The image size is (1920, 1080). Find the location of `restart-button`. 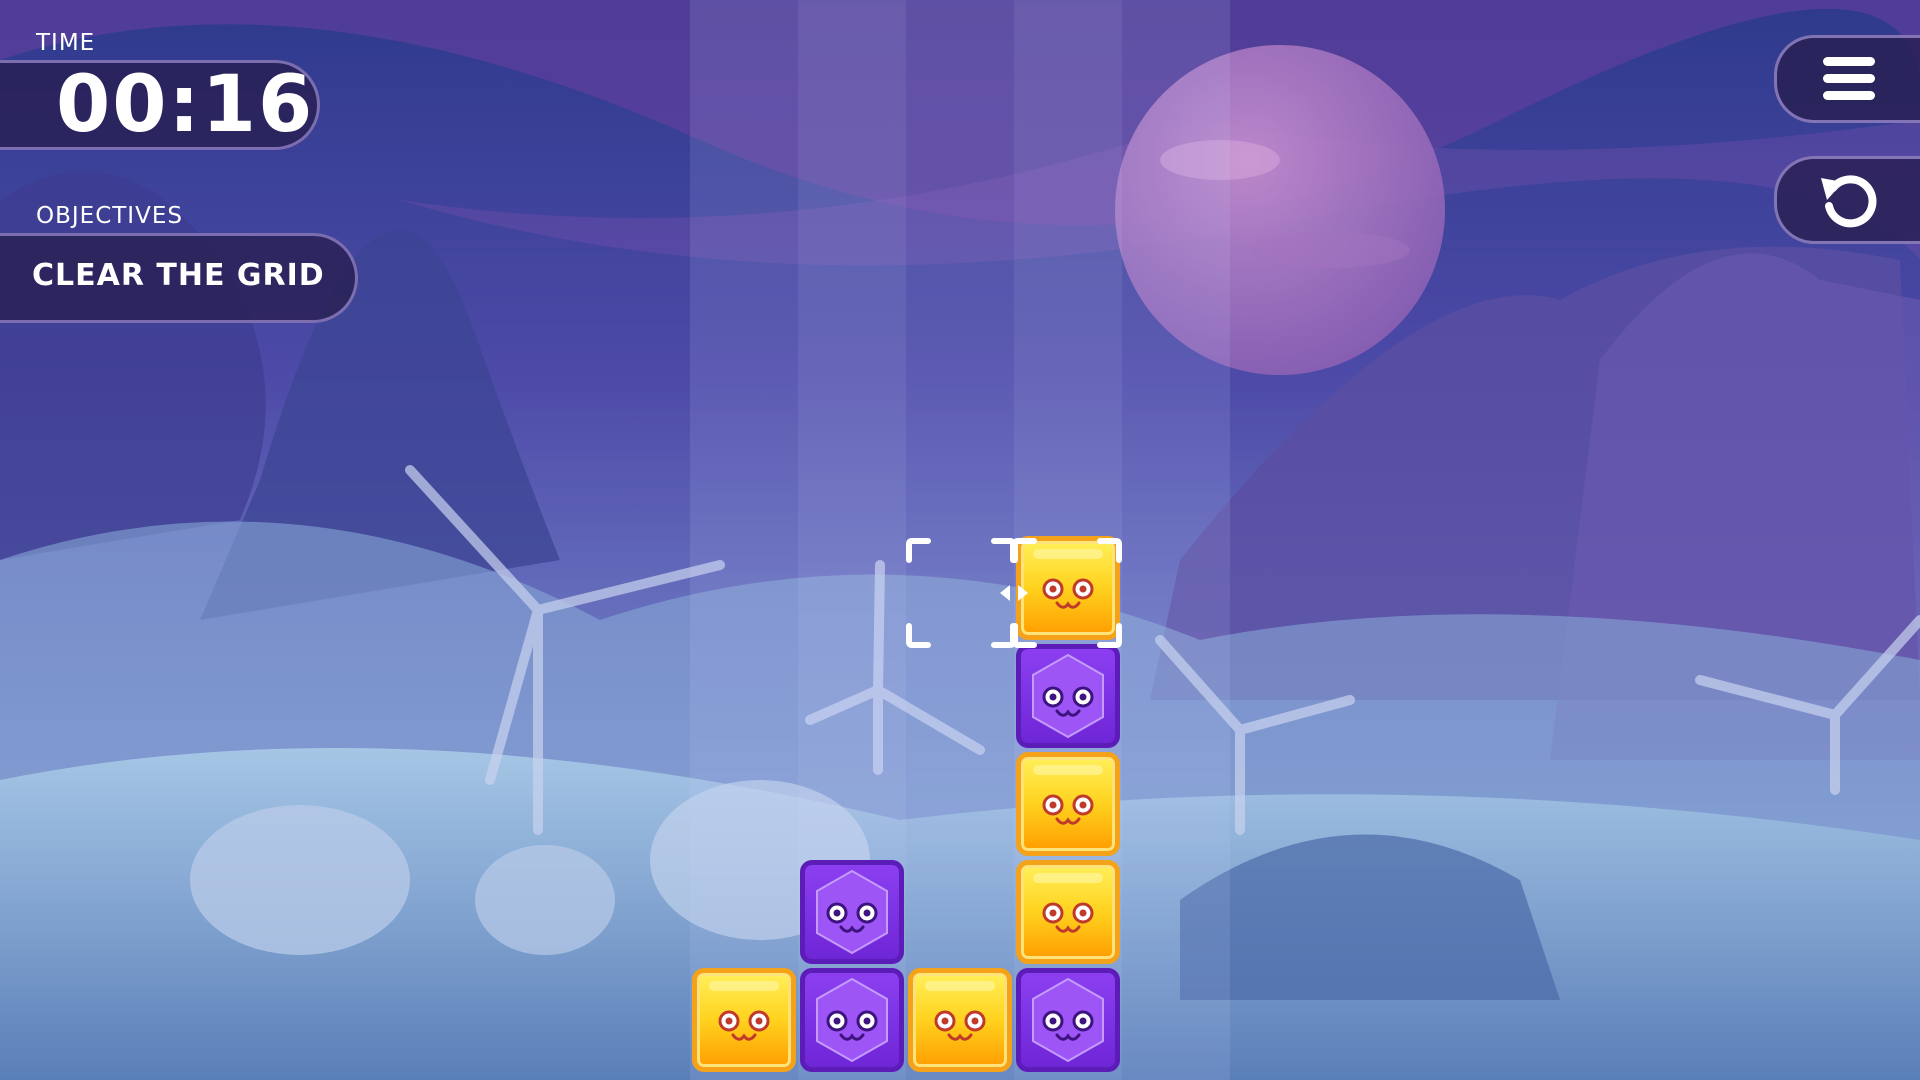

restart-button is located at coordinates (1847, 200).